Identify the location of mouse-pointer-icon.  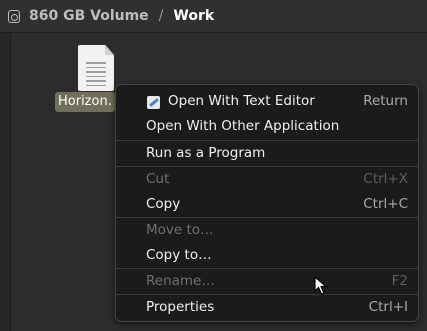
(321, 285).